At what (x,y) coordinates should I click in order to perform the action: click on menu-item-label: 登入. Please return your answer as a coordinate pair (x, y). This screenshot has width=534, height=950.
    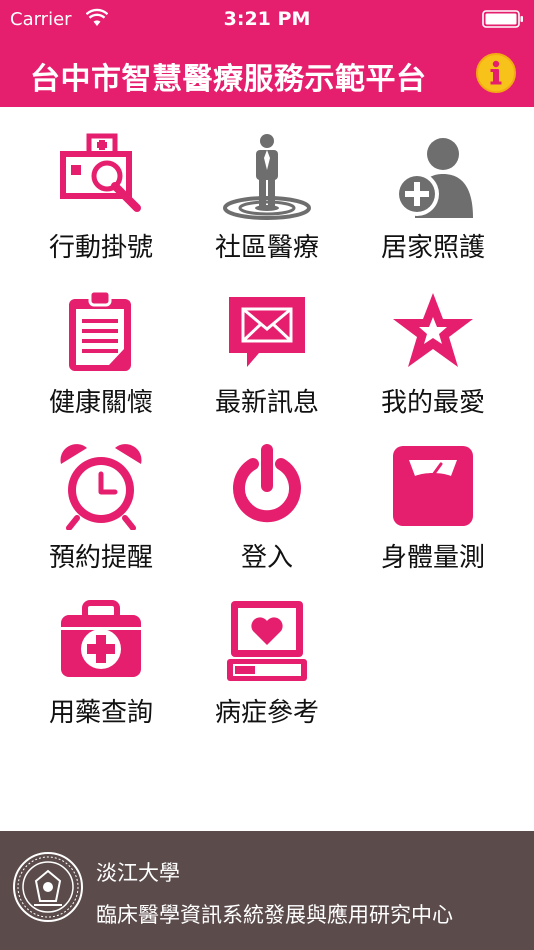
    Looking at the image, I should click on (266, 558).